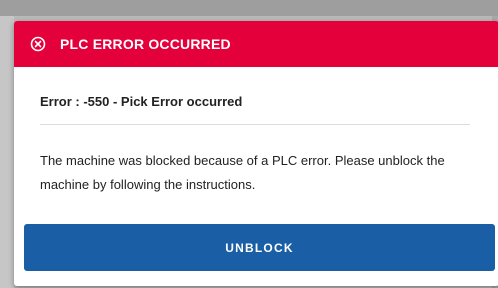  Describe the element at coordinates (7, 152) in the screenshot. I see `background-left-panel` at that location.